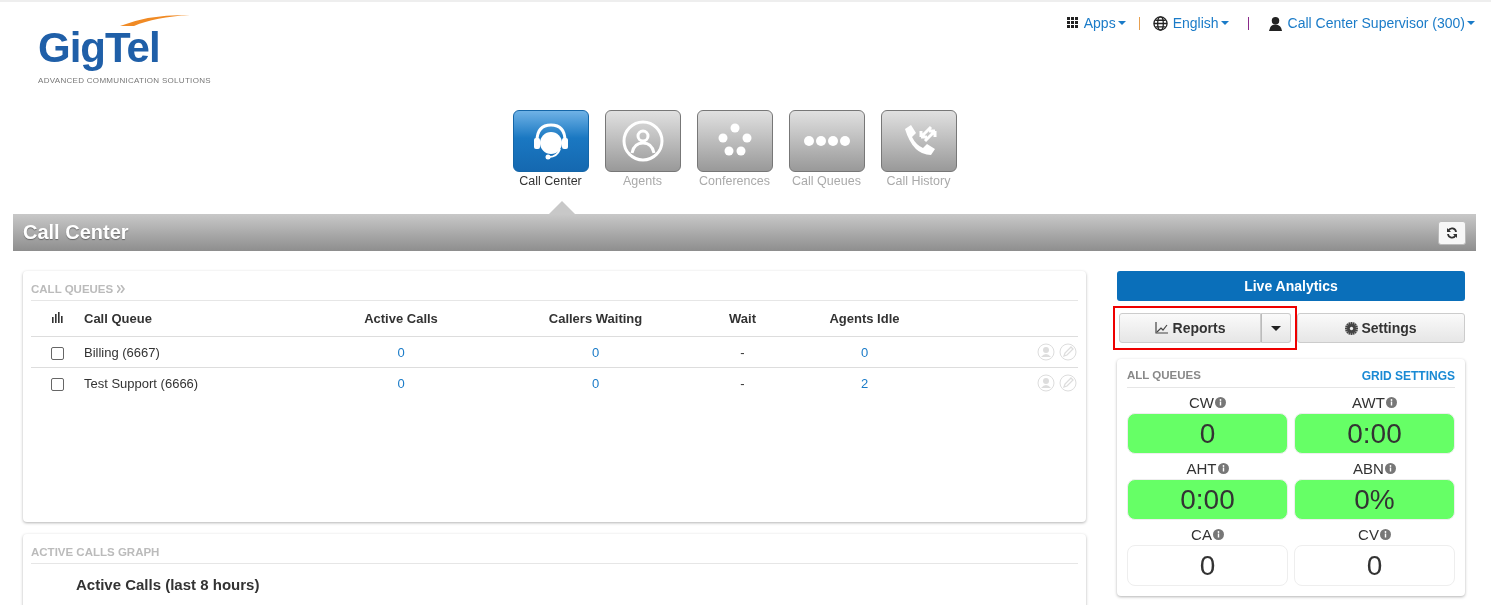 Image resolution: width=1491 pixels, height=605 pixels. I want to click on line-chart-icon, so click(1161, 328).